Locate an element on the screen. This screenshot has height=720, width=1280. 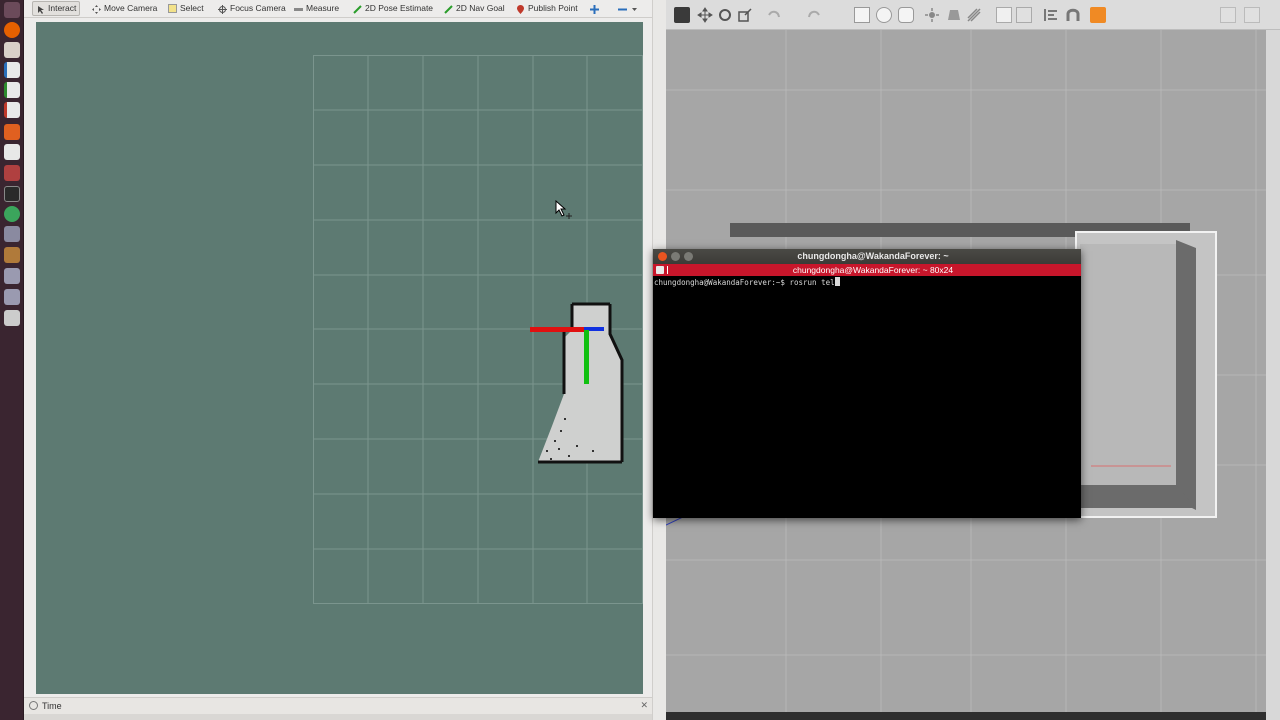
robot-tf-axes is located at coordinates (567, 355).